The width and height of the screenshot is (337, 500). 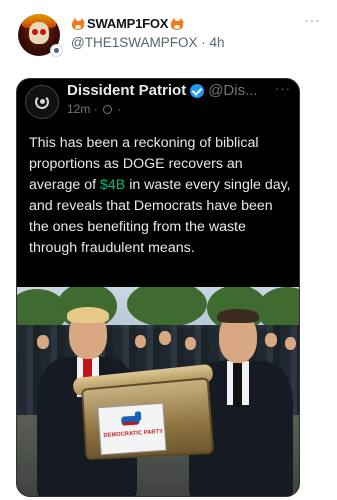 What do you see at coordinates (78, 109) in the screenshot?
I see `quoted-time: 12m` at bounding box center [78, 109].